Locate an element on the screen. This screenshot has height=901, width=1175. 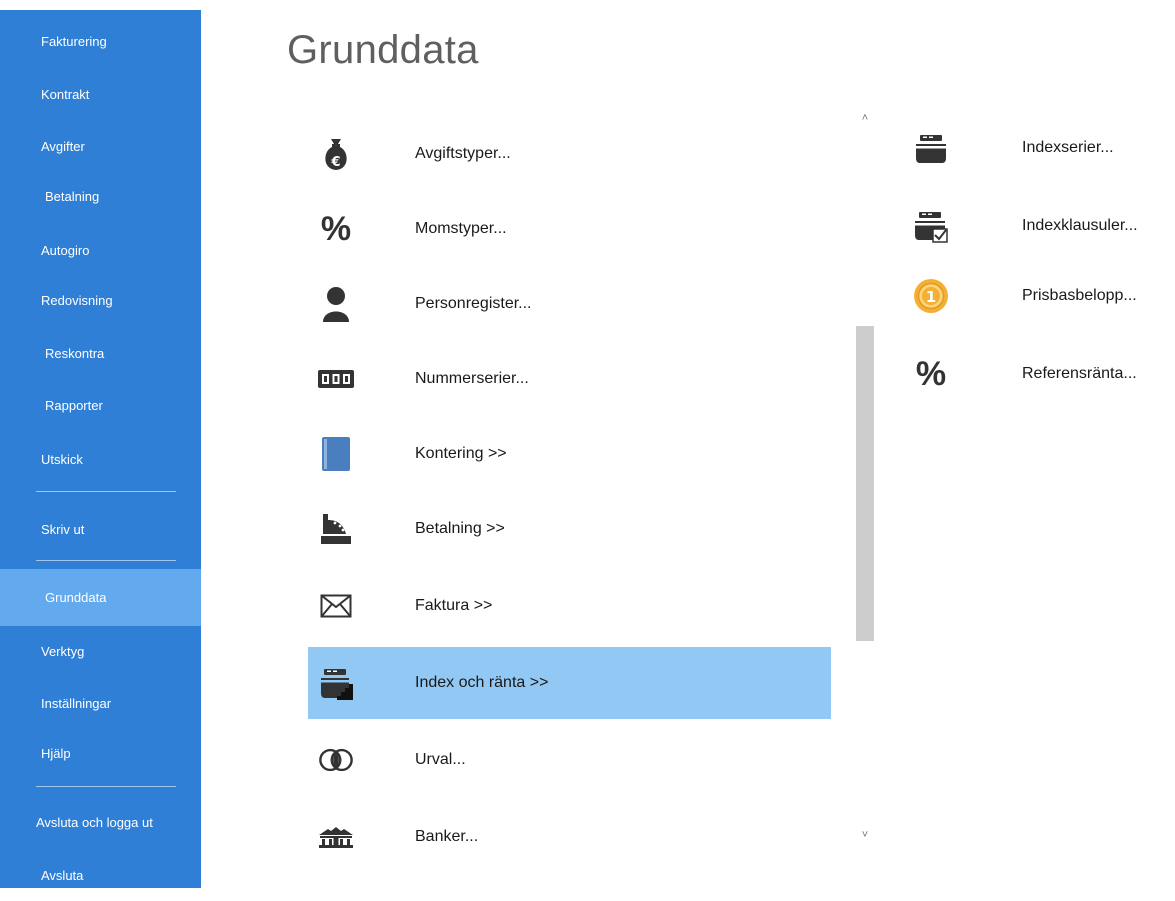
sidebar-item-kontrakt: Kontrakt is located at coordinates (100, 95).